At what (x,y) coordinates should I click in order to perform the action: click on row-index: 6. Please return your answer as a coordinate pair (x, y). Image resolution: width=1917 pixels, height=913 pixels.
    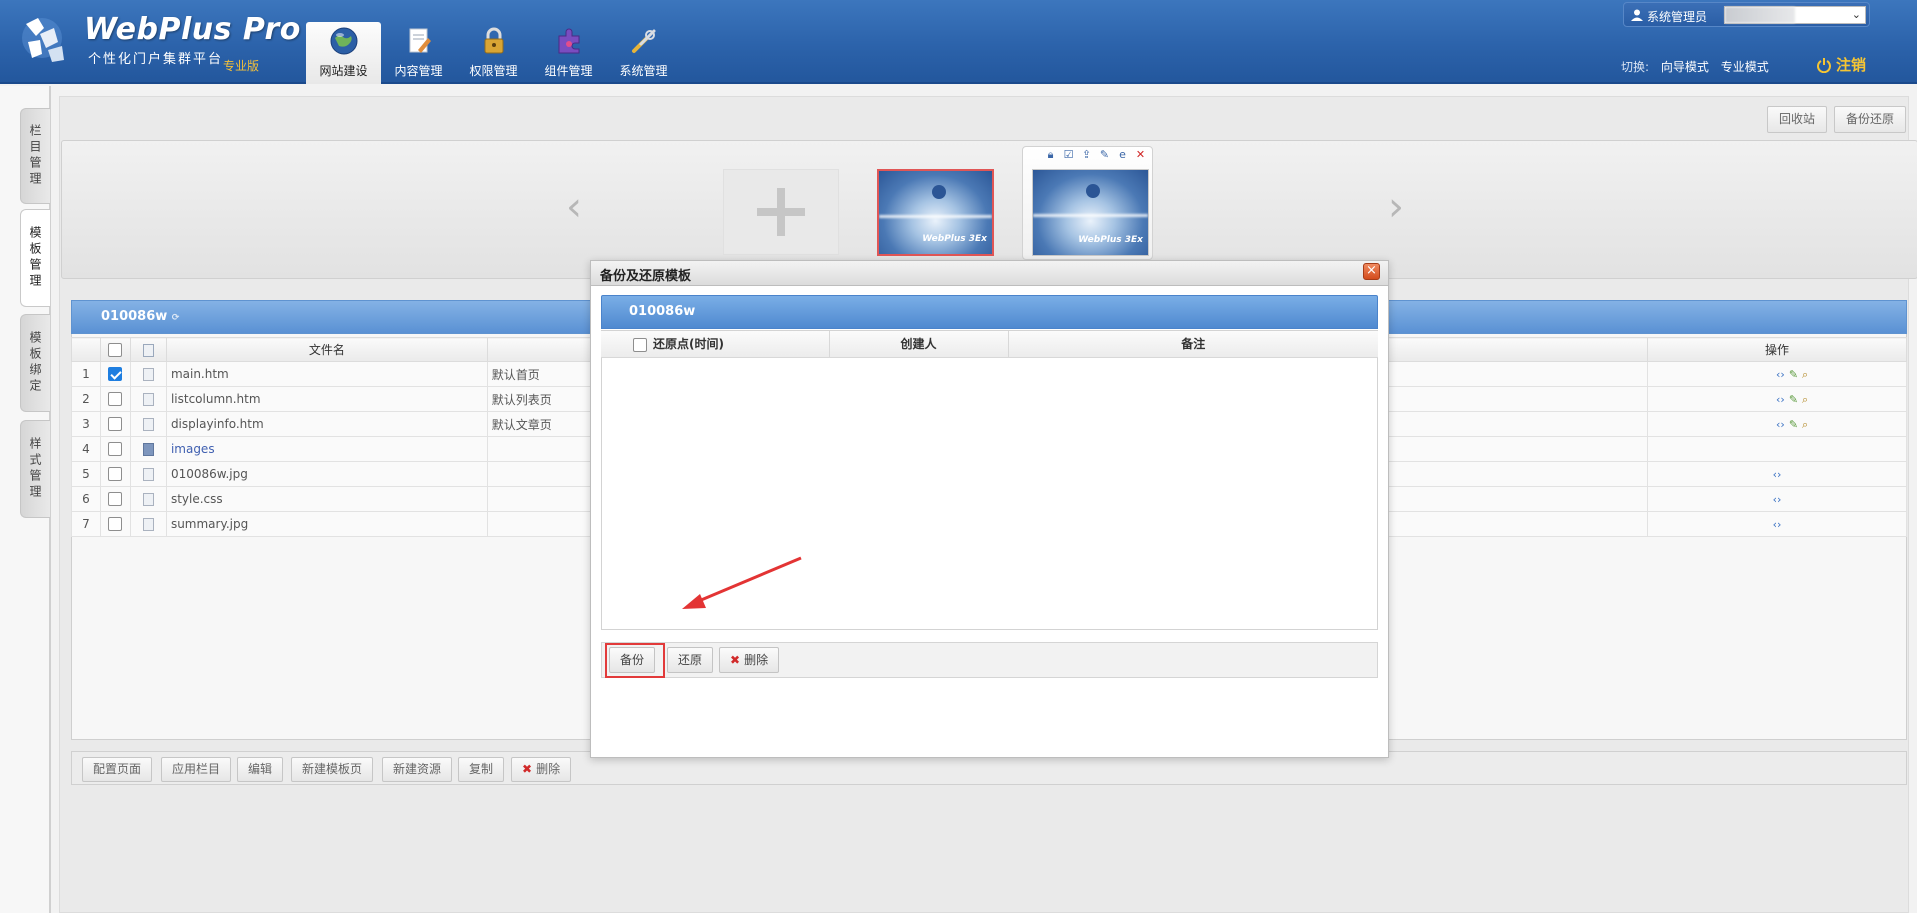
    Looking at the image, I should click on (86, 499).